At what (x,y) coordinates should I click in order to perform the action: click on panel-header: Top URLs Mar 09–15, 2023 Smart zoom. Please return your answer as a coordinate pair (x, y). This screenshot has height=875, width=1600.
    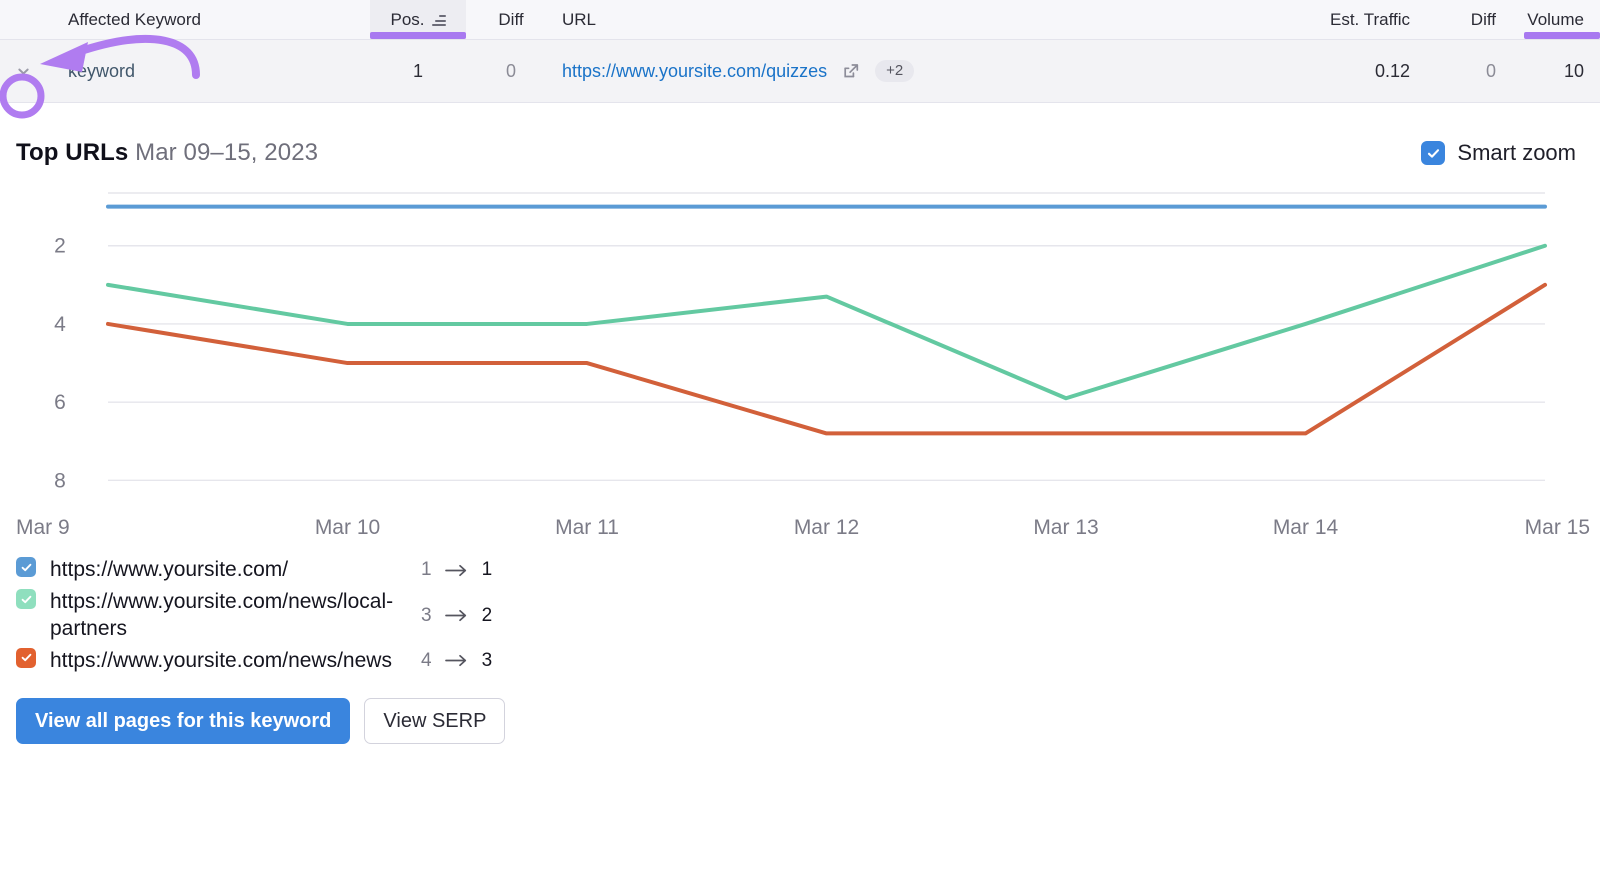
    Looking at the image, I should click on (800, 135).